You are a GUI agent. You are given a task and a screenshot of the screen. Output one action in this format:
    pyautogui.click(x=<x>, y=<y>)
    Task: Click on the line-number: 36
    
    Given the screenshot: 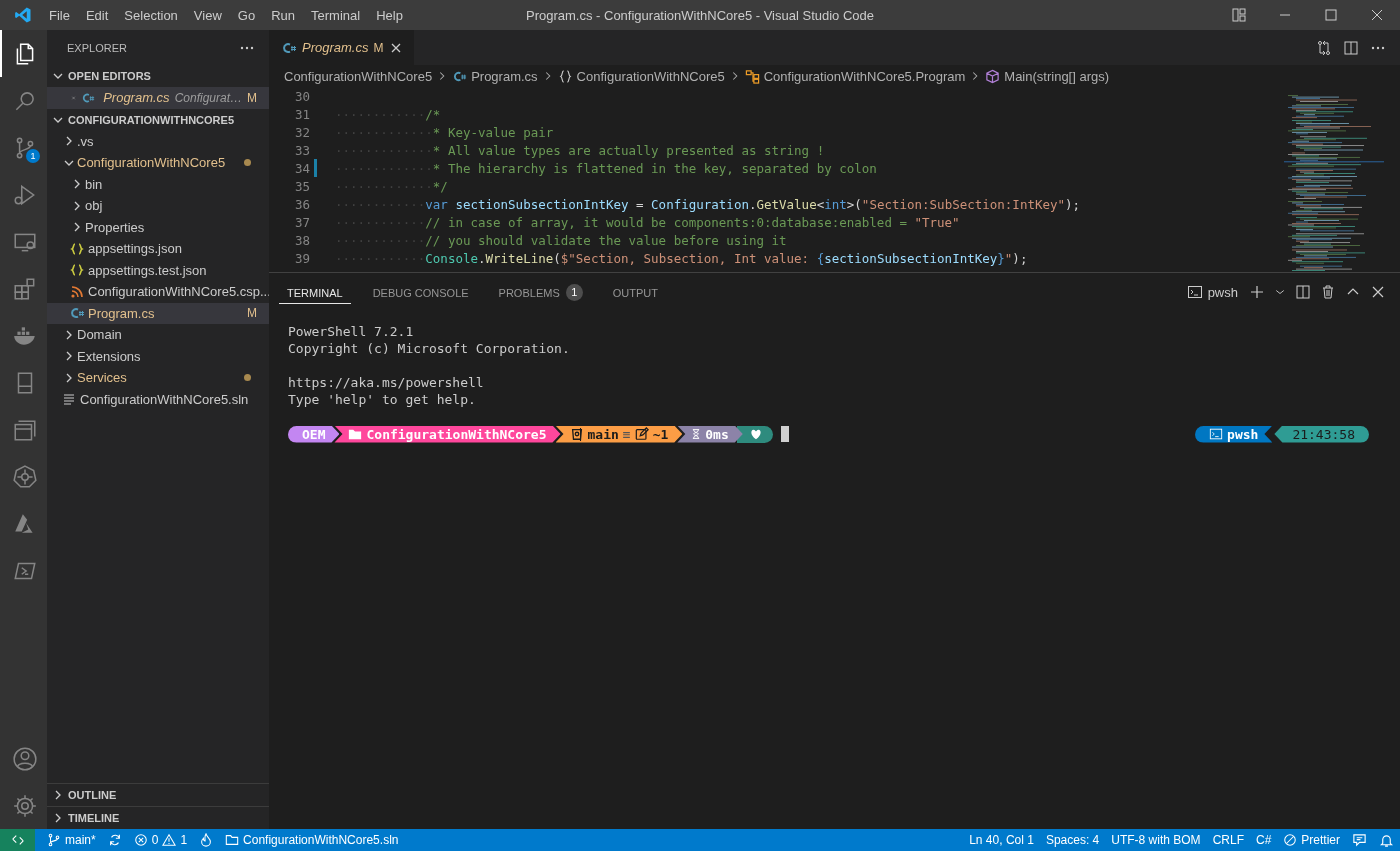 What is the action you would take?
    pyautogui.click(x=301, y=204)
    